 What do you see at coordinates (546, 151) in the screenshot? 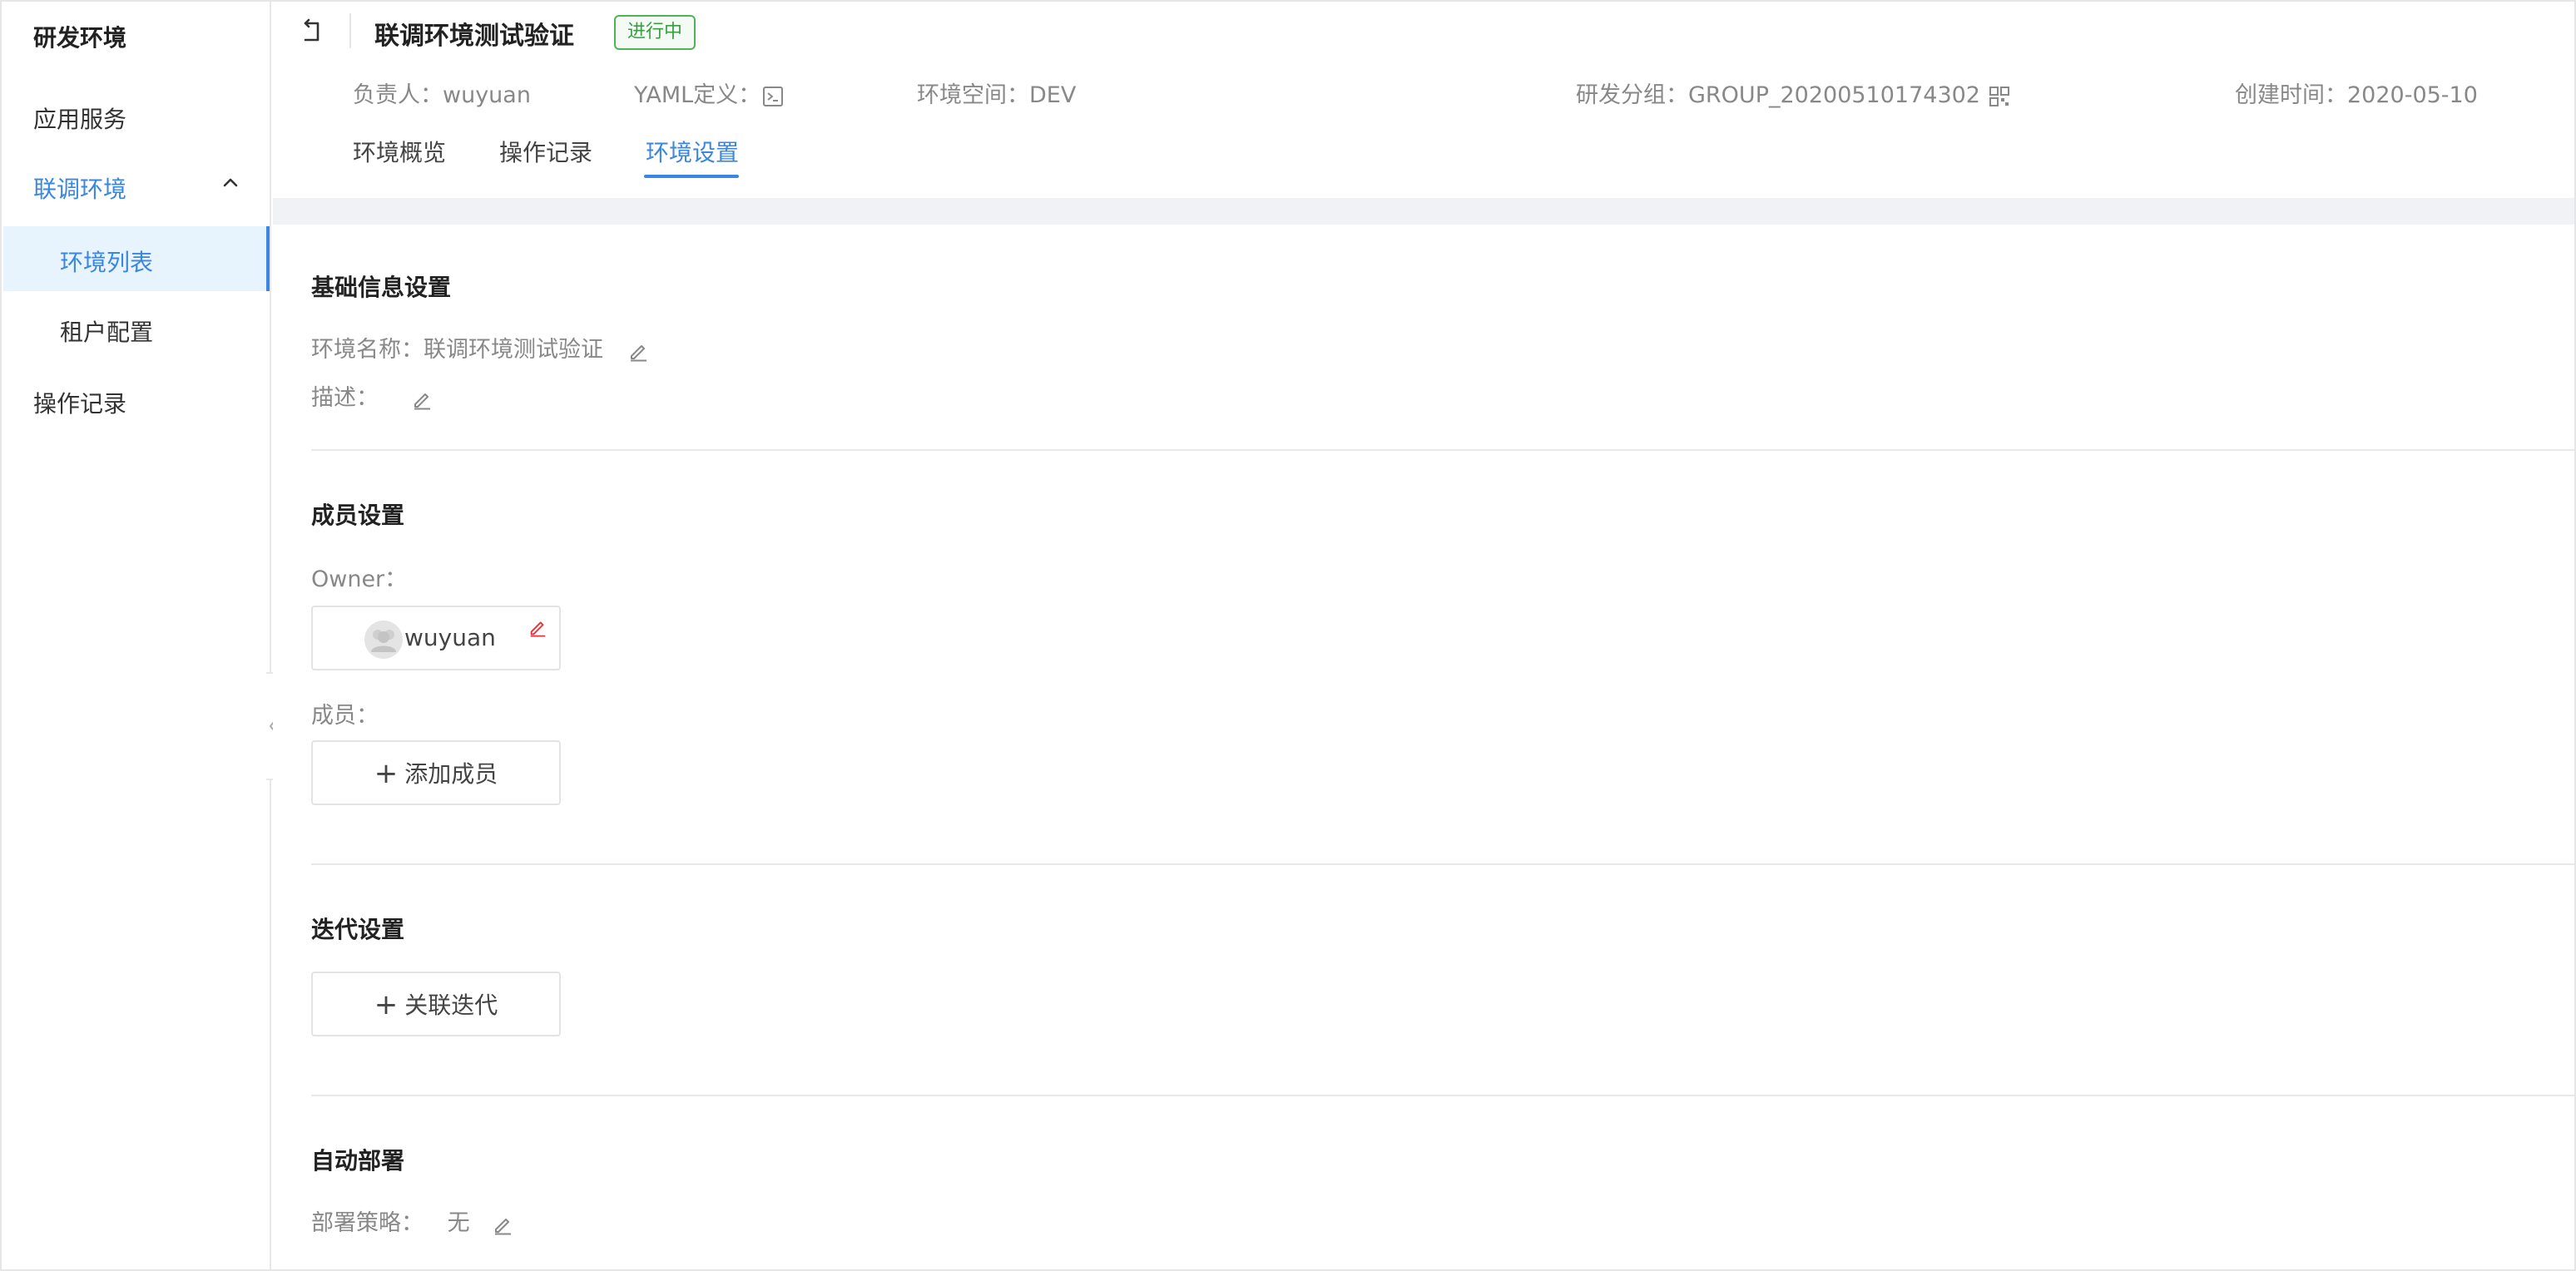
I see `tab-operation-log: 操作记录` at bounding box center [546, 151].